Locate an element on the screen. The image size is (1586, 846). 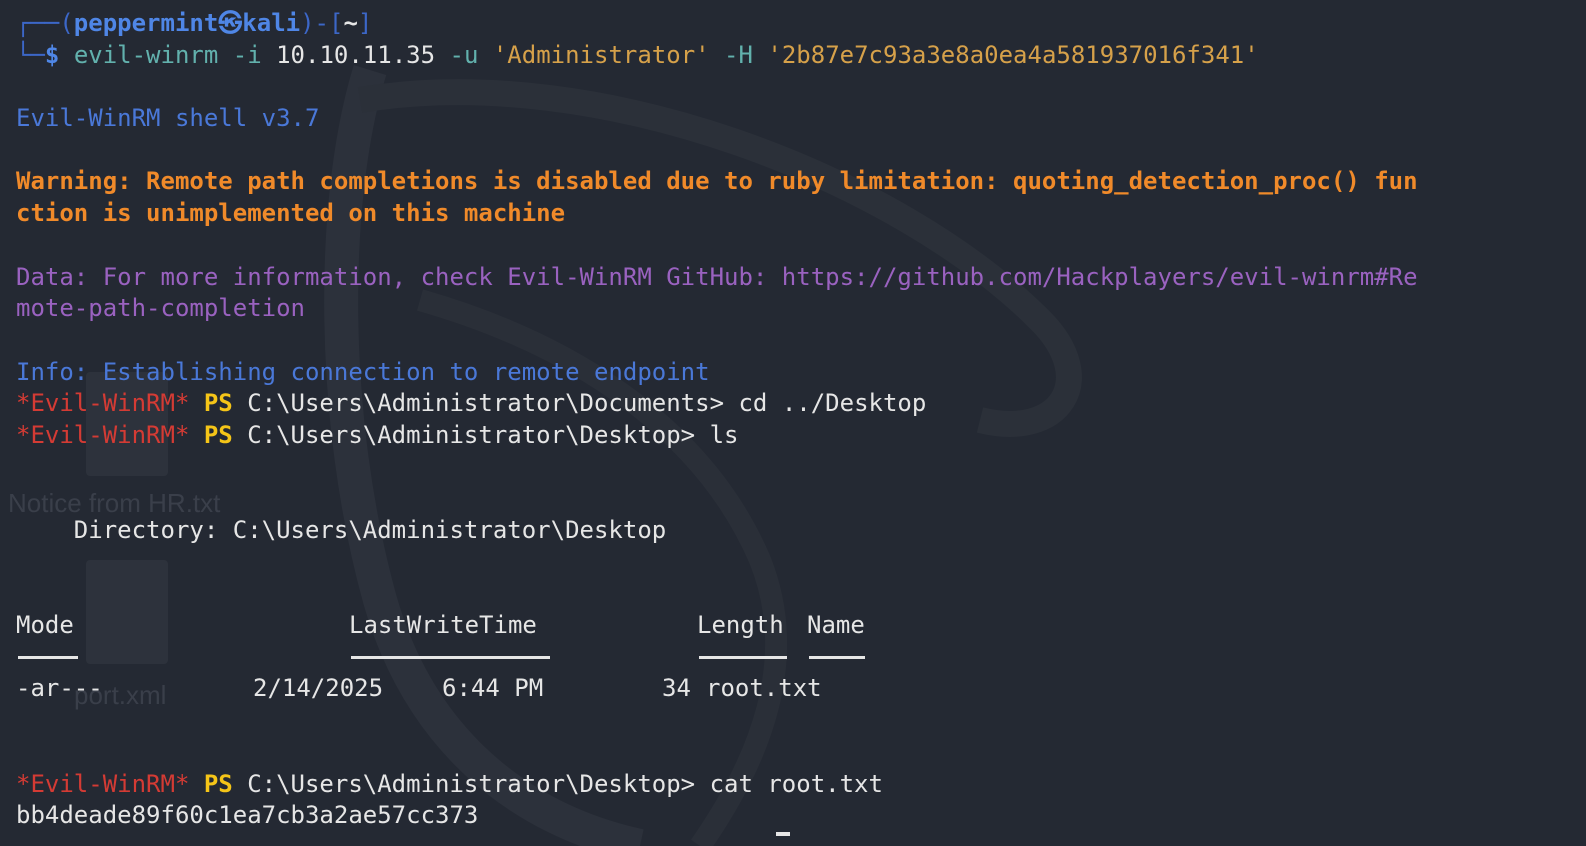
command-flag: -H is located at coordinates (738, 54).